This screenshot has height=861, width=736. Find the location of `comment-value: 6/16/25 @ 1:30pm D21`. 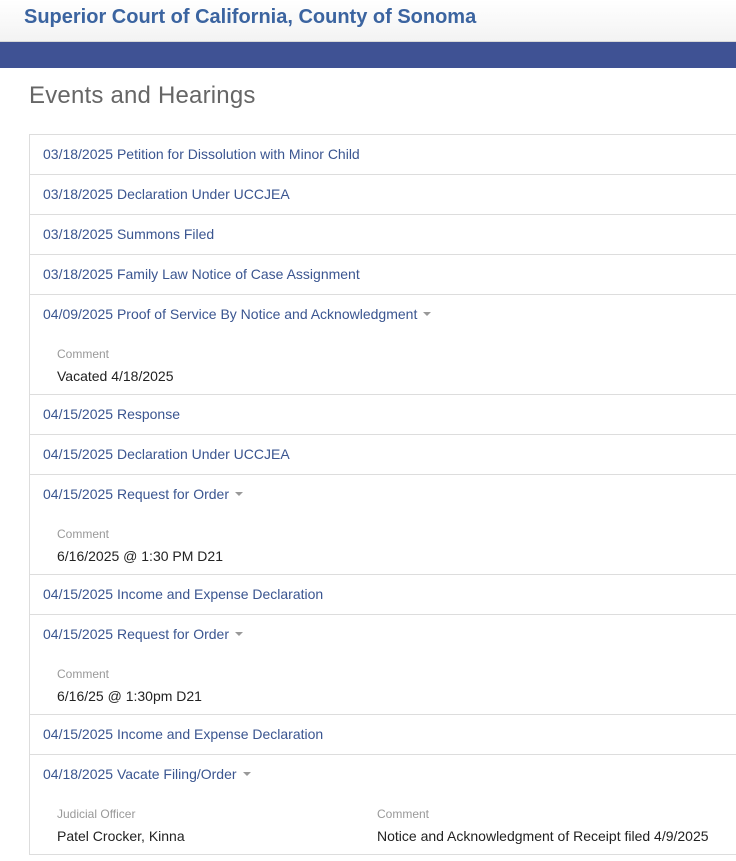

comment-value: 6/16/25 @ 1:30pm D21 is located at coordinates (129, 696).